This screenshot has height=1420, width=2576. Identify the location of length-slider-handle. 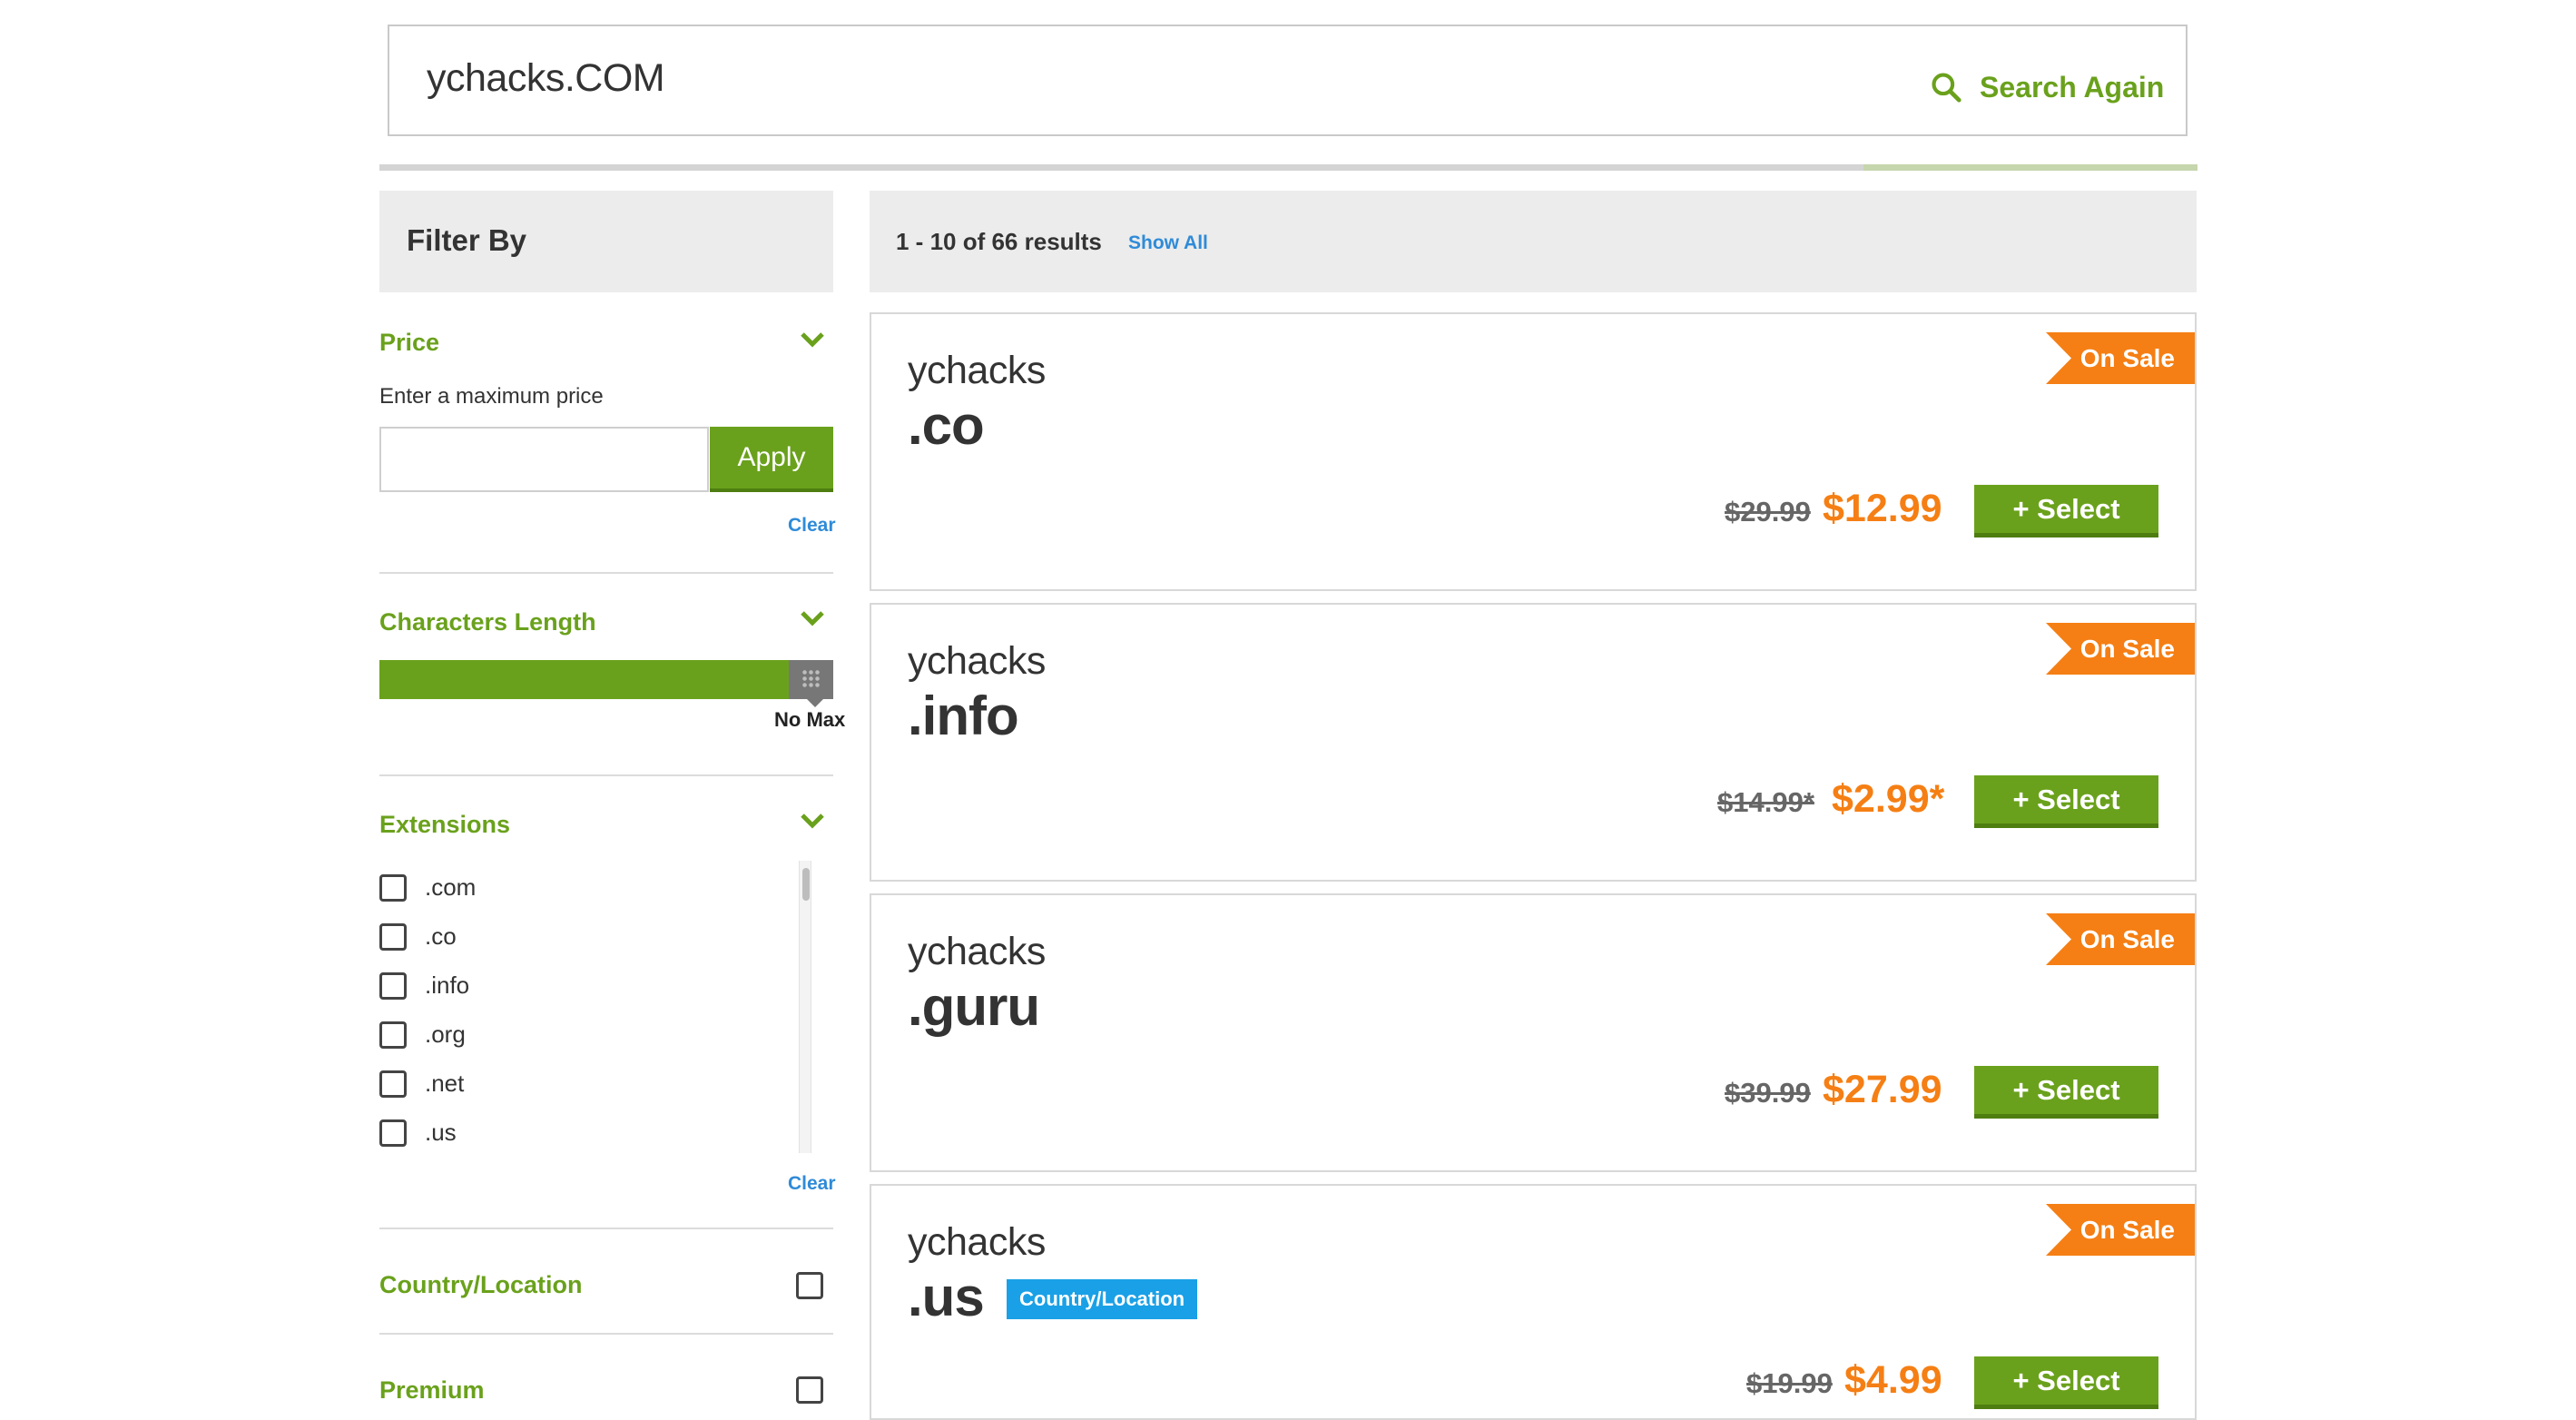
(811, 683).